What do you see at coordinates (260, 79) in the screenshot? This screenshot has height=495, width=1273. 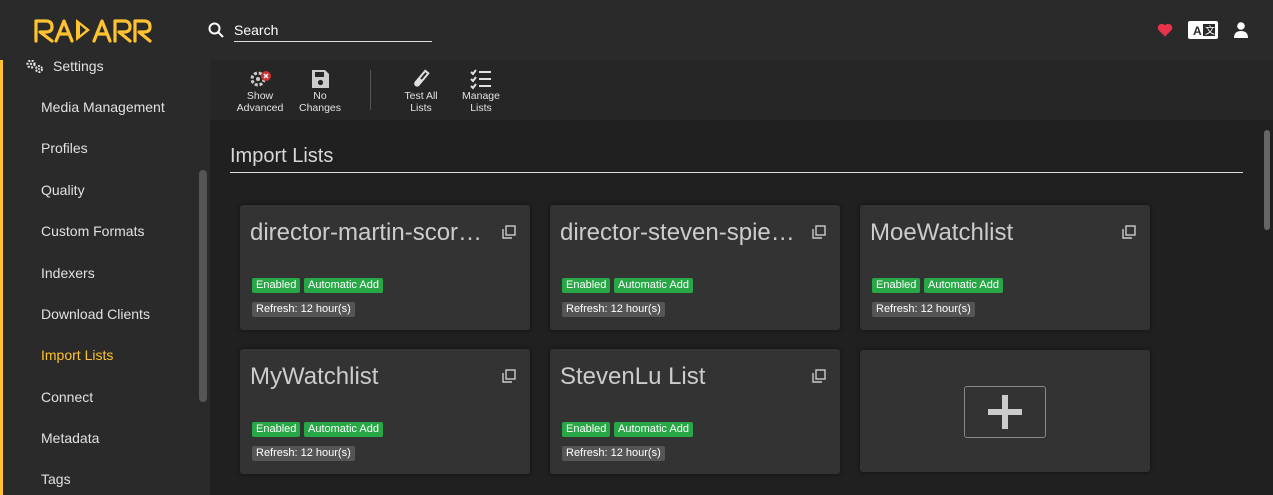 I see `cogs-disabled-icon` at bounding box center [260, 79].